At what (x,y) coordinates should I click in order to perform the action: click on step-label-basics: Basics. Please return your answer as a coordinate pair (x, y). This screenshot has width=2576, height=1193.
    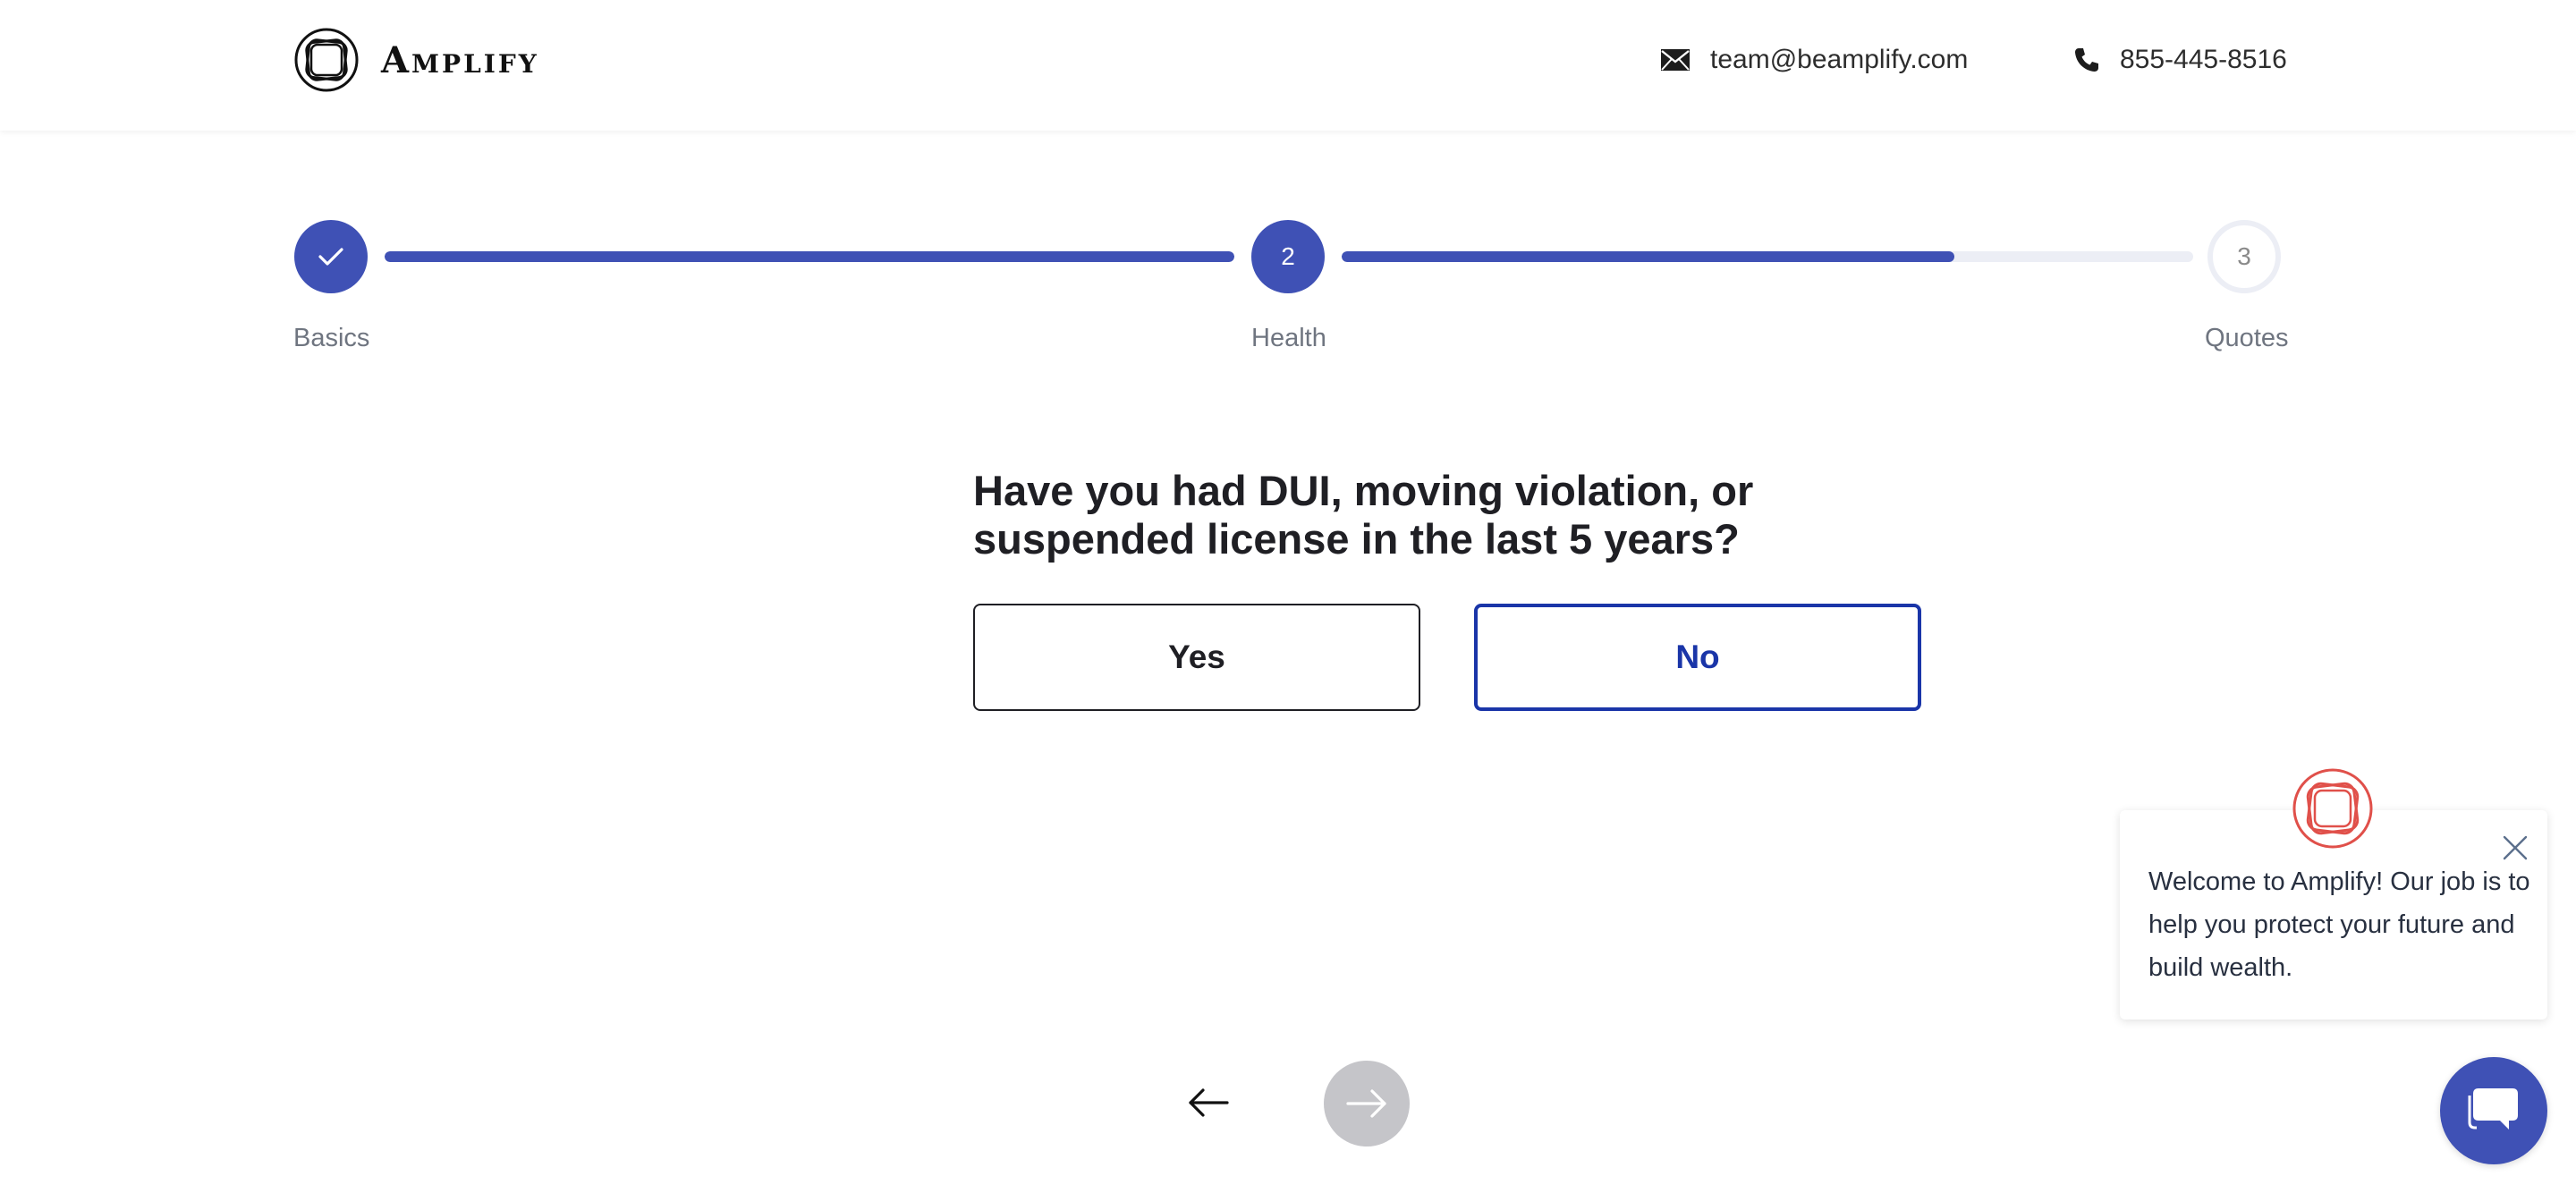
    Looking at the image, I should click on (331, 338).